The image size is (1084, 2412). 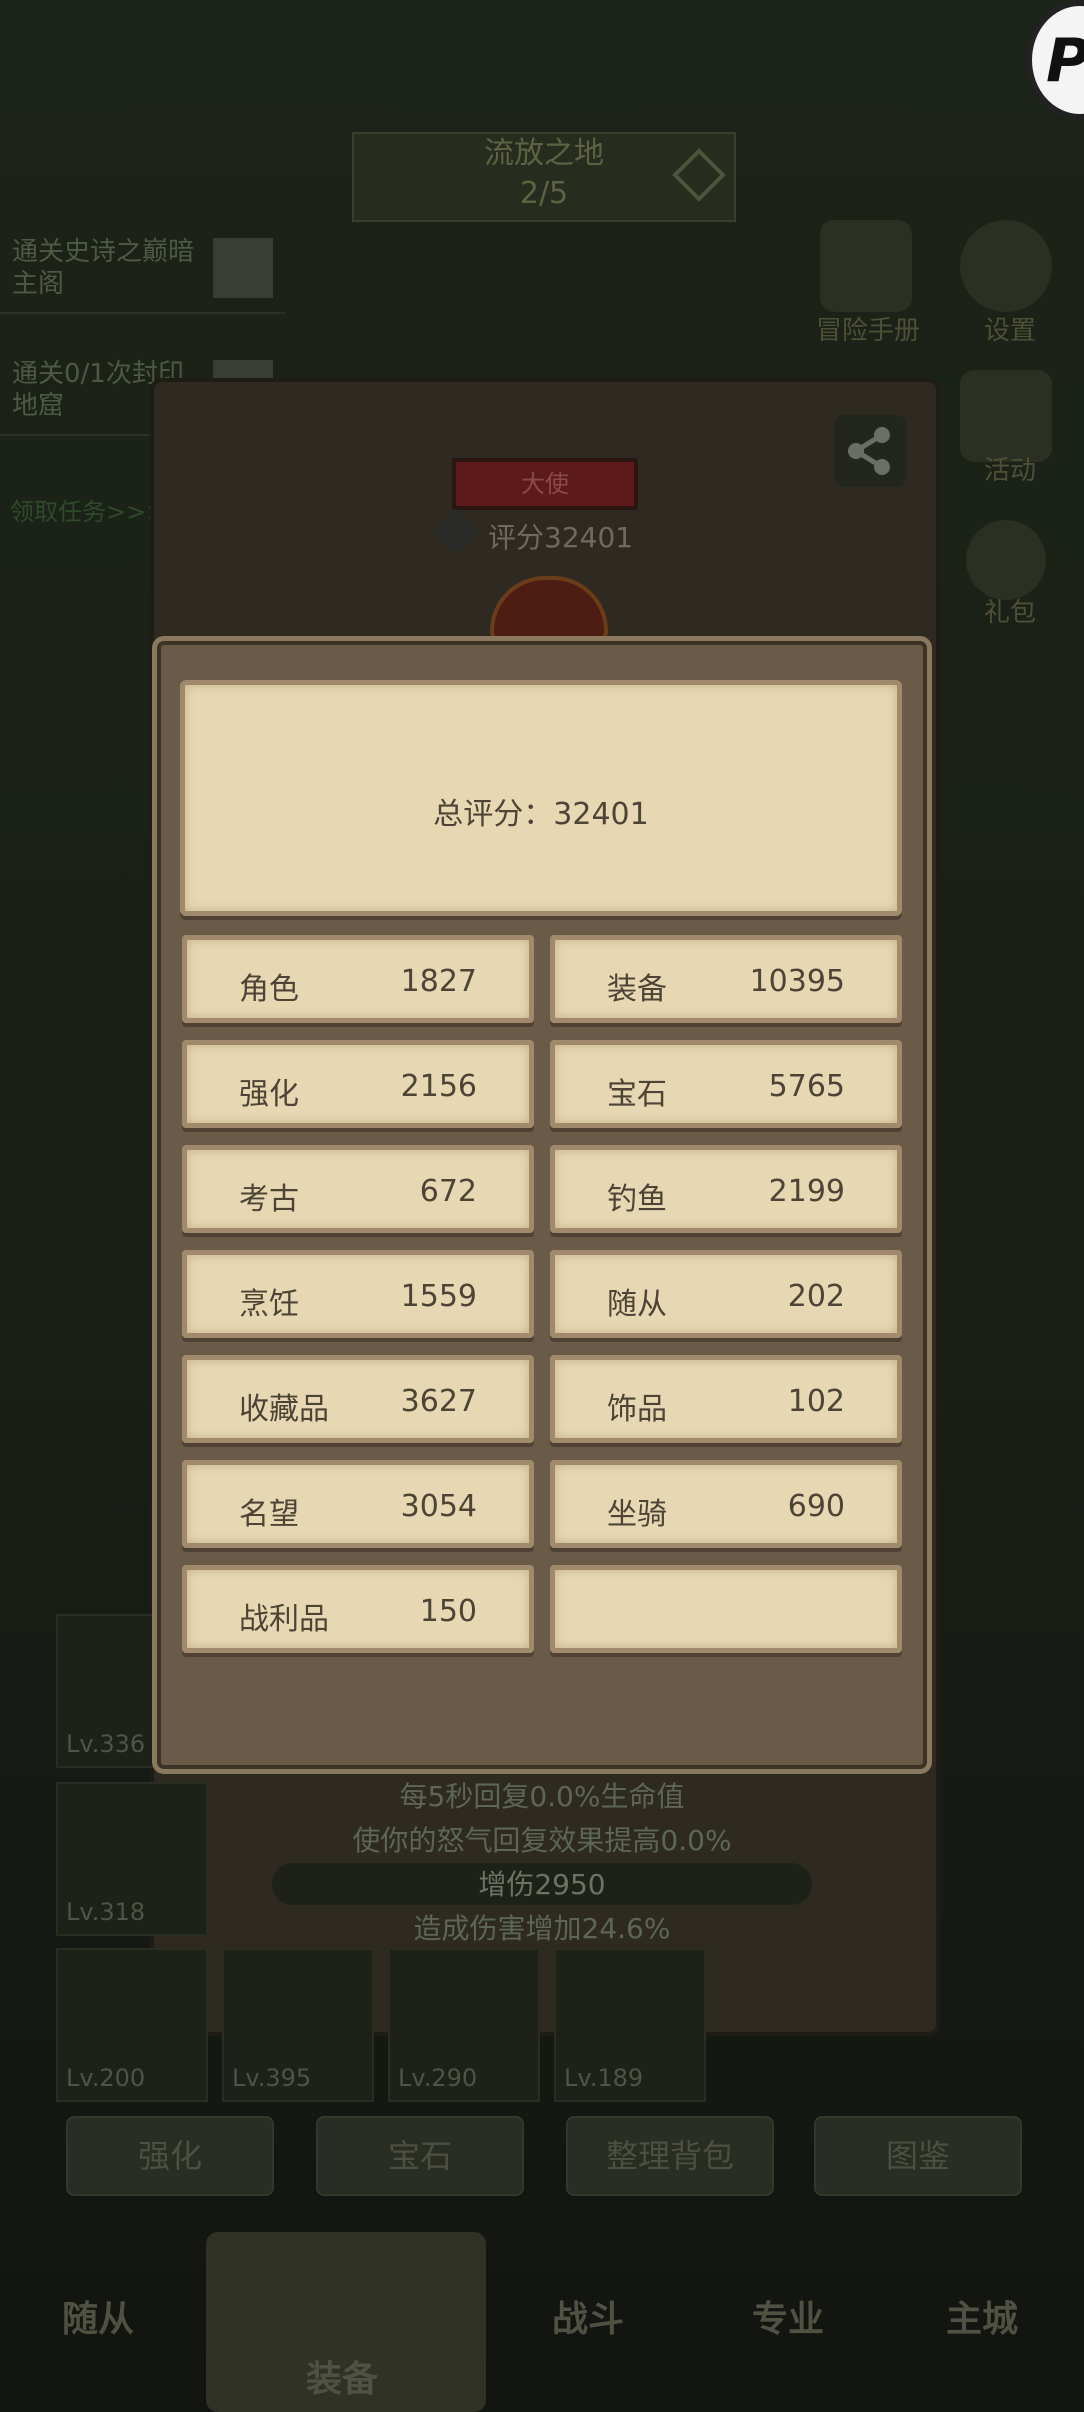 I want to click on score-cell: 饰品 102, so click(x=726, y=1399).